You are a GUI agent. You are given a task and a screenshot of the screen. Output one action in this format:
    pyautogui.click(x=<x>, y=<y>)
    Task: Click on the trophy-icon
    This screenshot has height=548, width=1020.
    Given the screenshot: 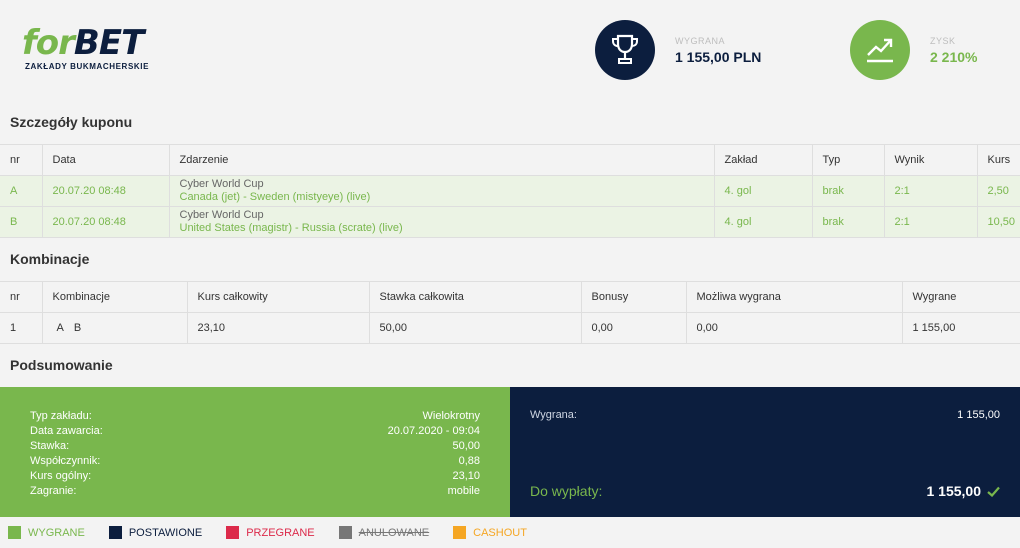 What is the action you would take?
    pyautogui.click(x=625, y=50)
    